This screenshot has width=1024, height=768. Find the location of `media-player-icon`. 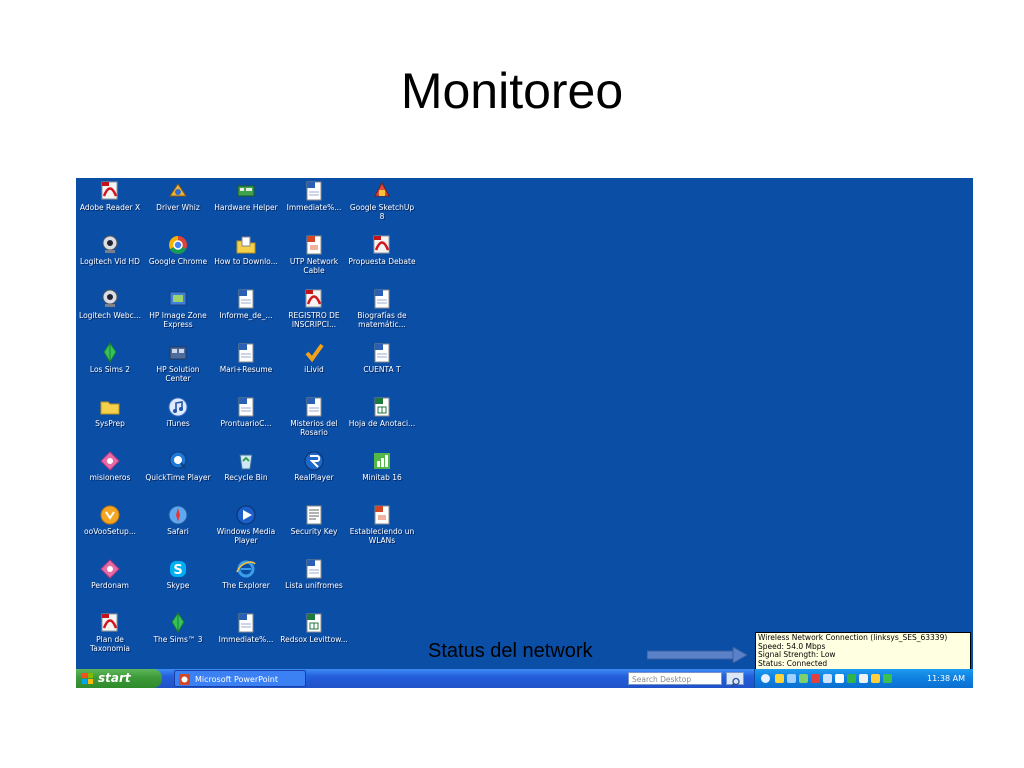

media-player-icon is located at coordinates (246, 515).